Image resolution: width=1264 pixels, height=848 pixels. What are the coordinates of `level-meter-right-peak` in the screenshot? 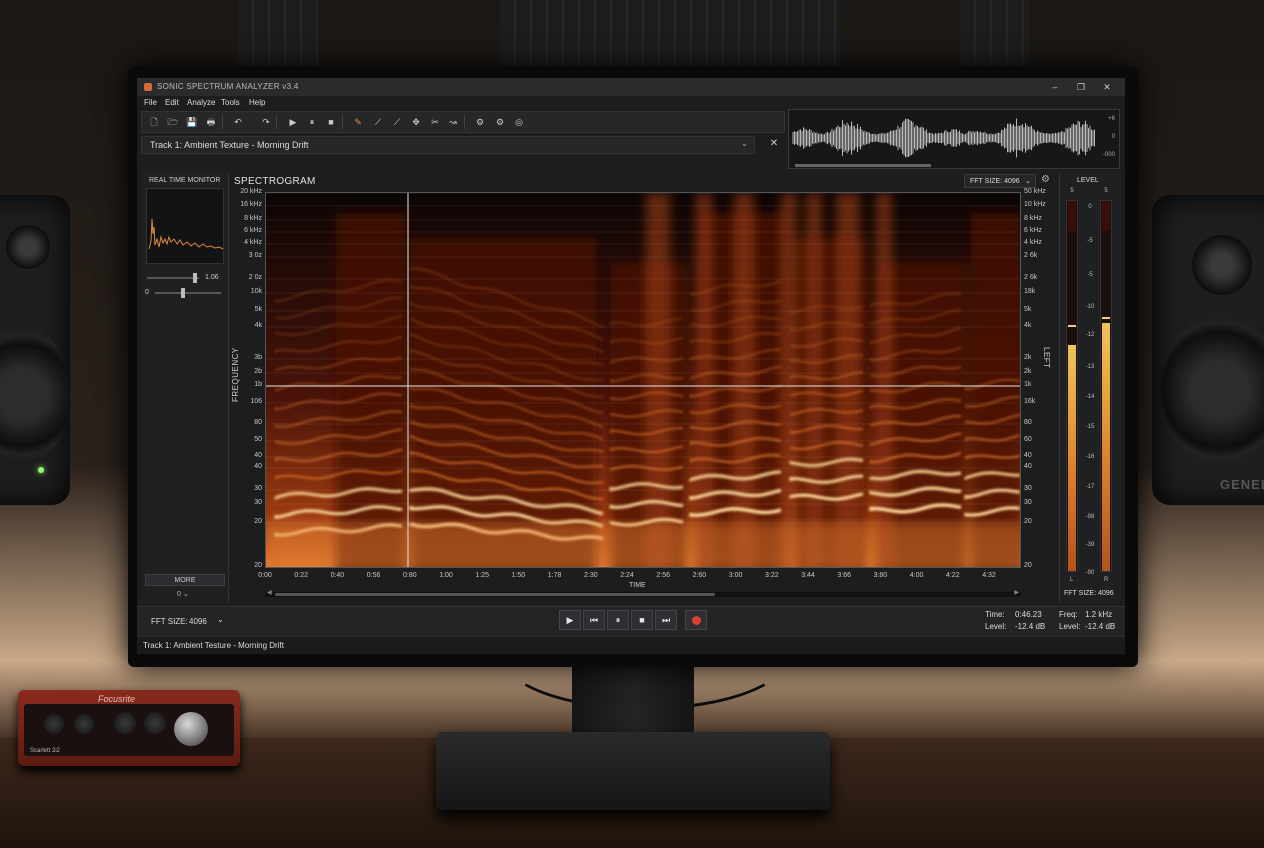 It's located at (1106, 318).